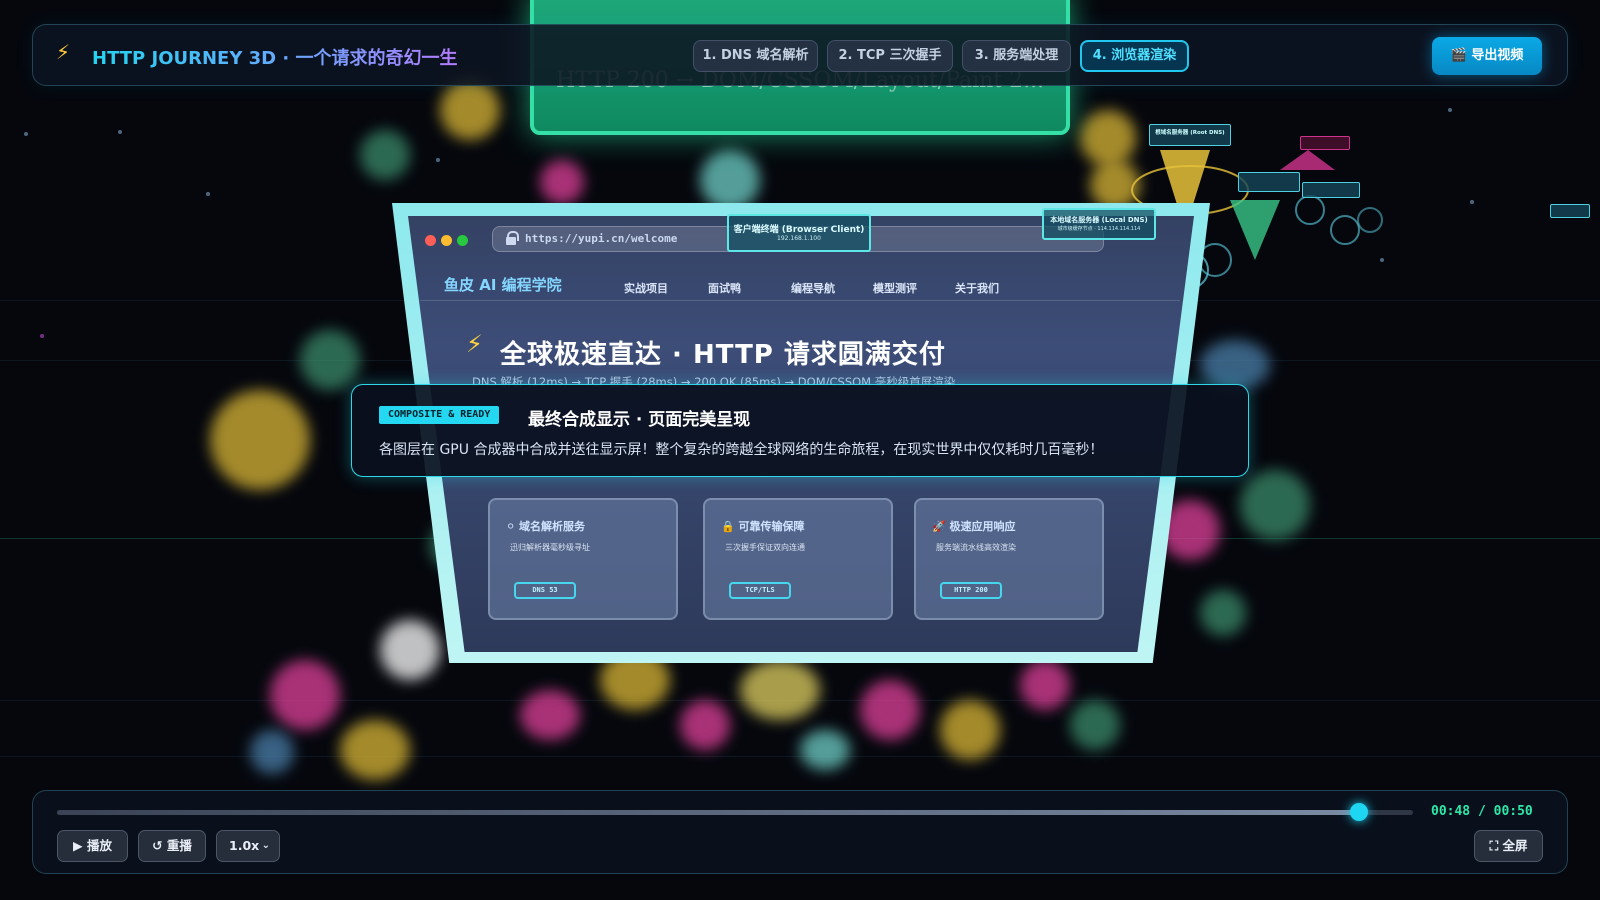 The height and width of the screenshot is (900, 1600). What do you see at coordinates (1325, 143) in the screenshot?
I see `auth-dns-label` at bounding box center [1325, 143].